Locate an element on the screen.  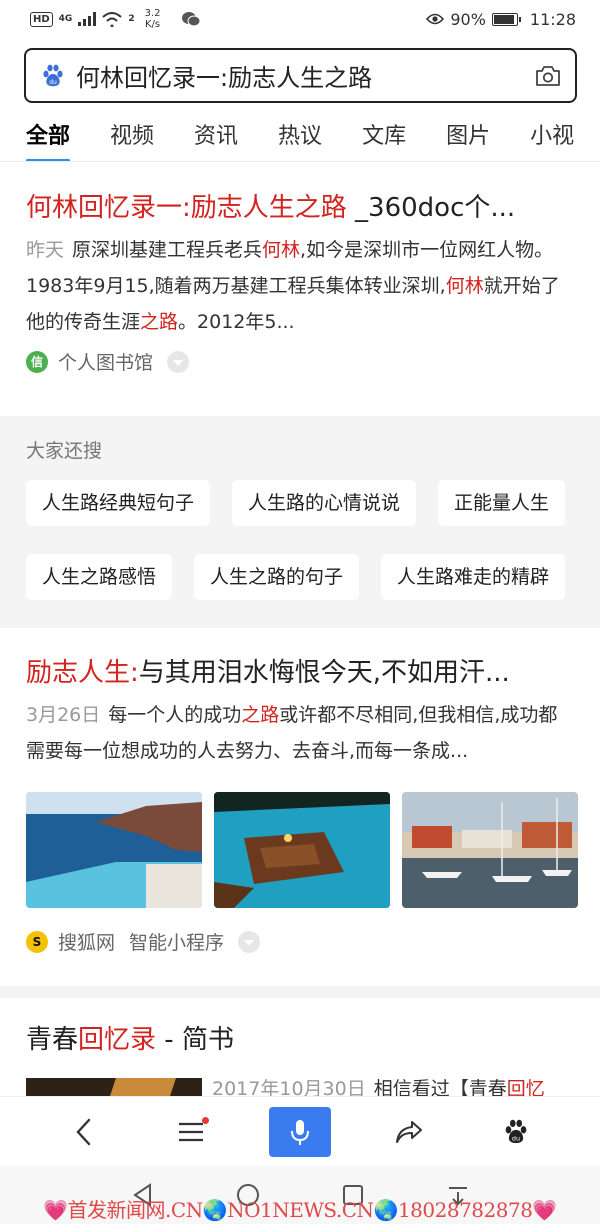
wifi-label: 2 is located at coordinates (131, 19).